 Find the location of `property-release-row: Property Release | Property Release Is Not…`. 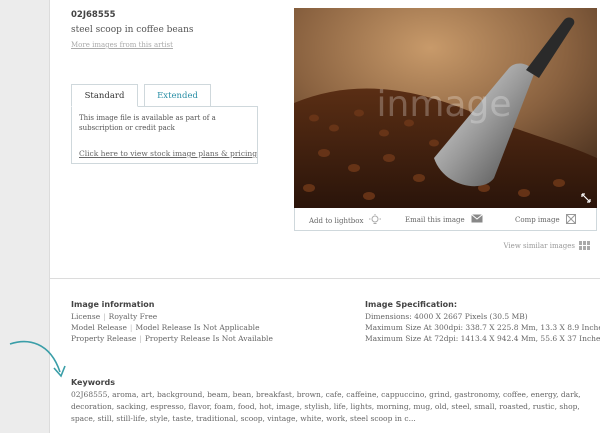

property-release-row: Property Release | Property Release Is Not… is located at coordinates (172, 338).